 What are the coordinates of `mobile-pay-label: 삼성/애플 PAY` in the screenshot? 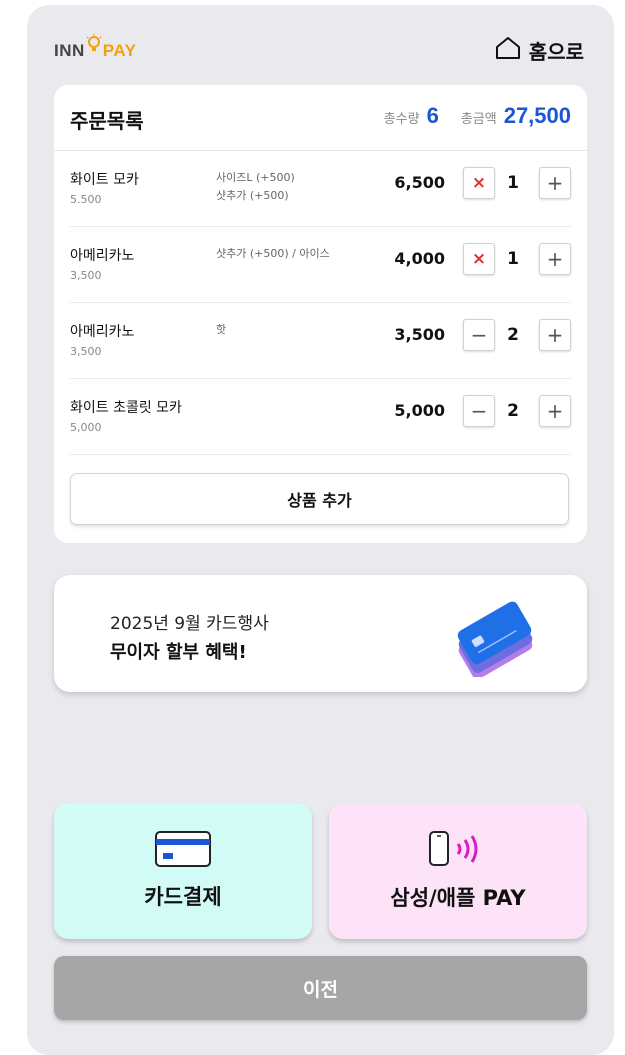 It's located at (458, 898).